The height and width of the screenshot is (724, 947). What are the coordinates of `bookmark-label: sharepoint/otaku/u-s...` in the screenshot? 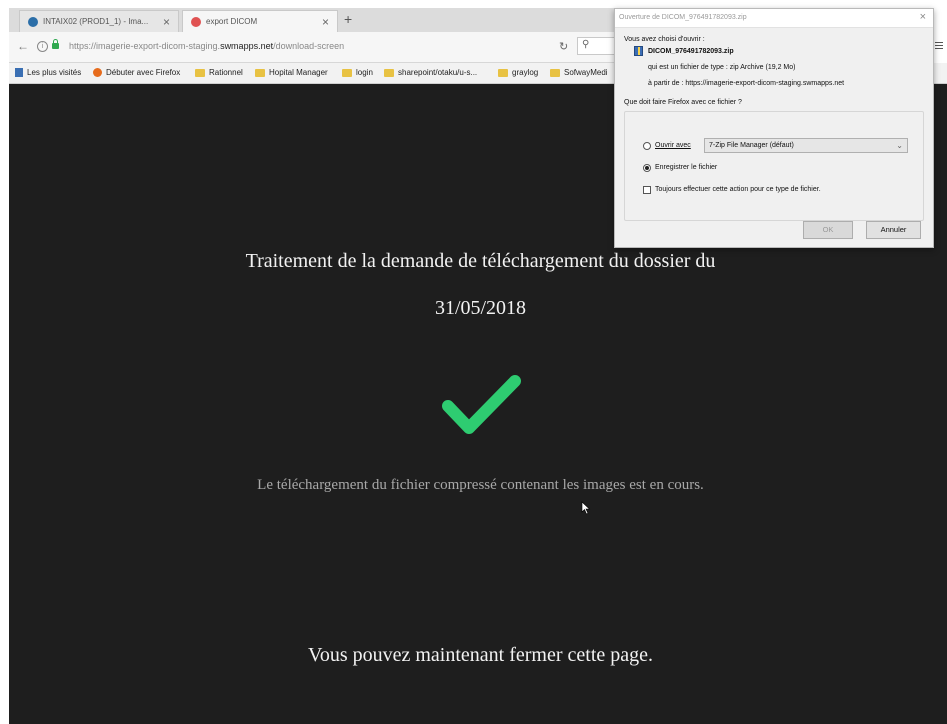 It's located at (438, 72).